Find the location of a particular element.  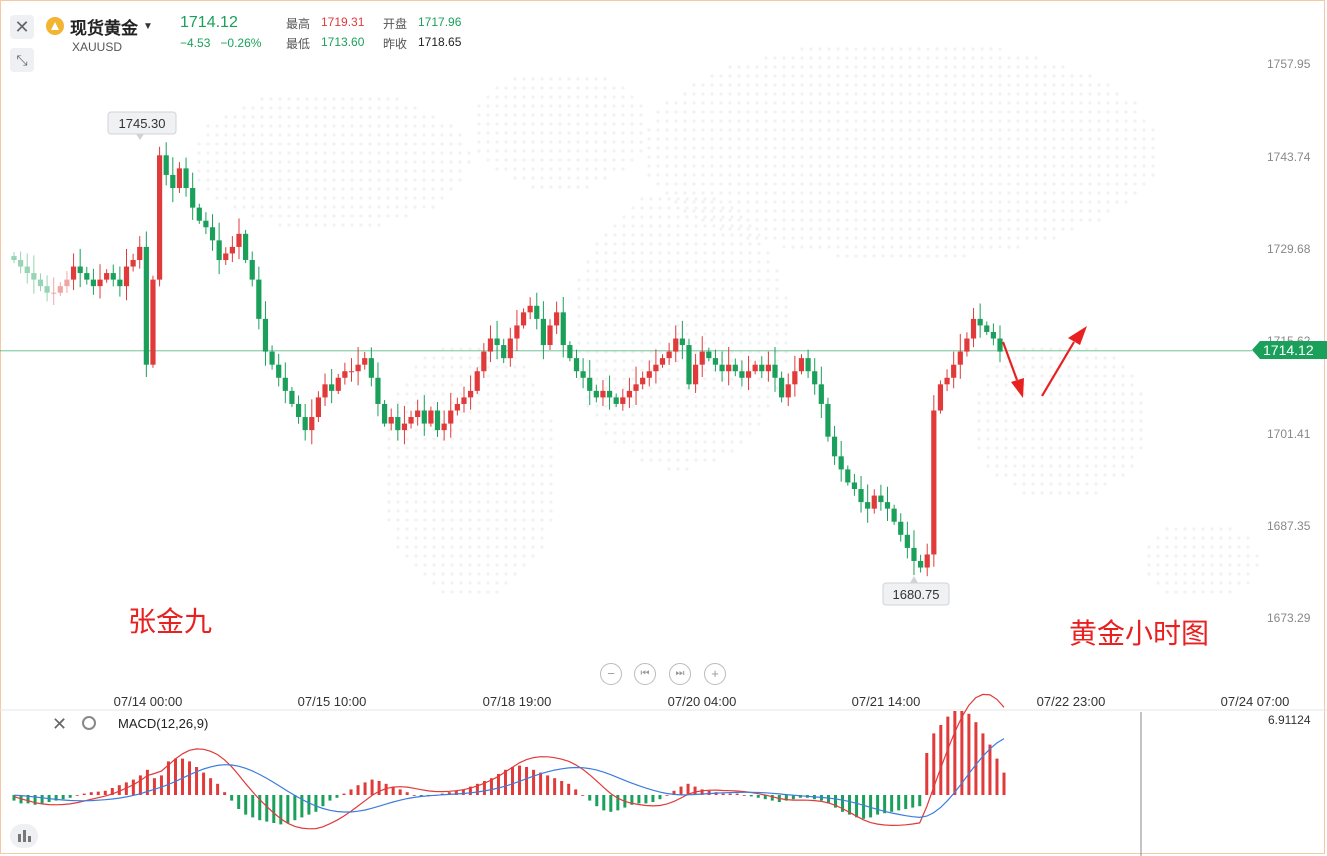

macd-settings-button is located at coordinates (89, 723).